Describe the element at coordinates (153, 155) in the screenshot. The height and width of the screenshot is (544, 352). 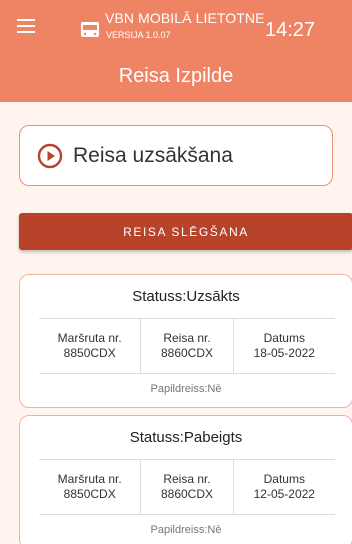
I see `start-trip-label: Reisa uzsākšana` at that location.